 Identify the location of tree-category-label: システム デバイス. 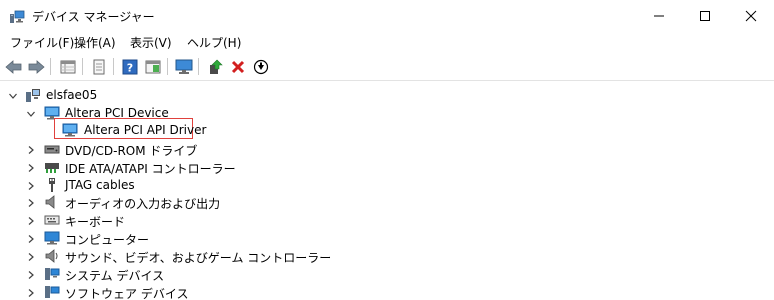
(115, 276).